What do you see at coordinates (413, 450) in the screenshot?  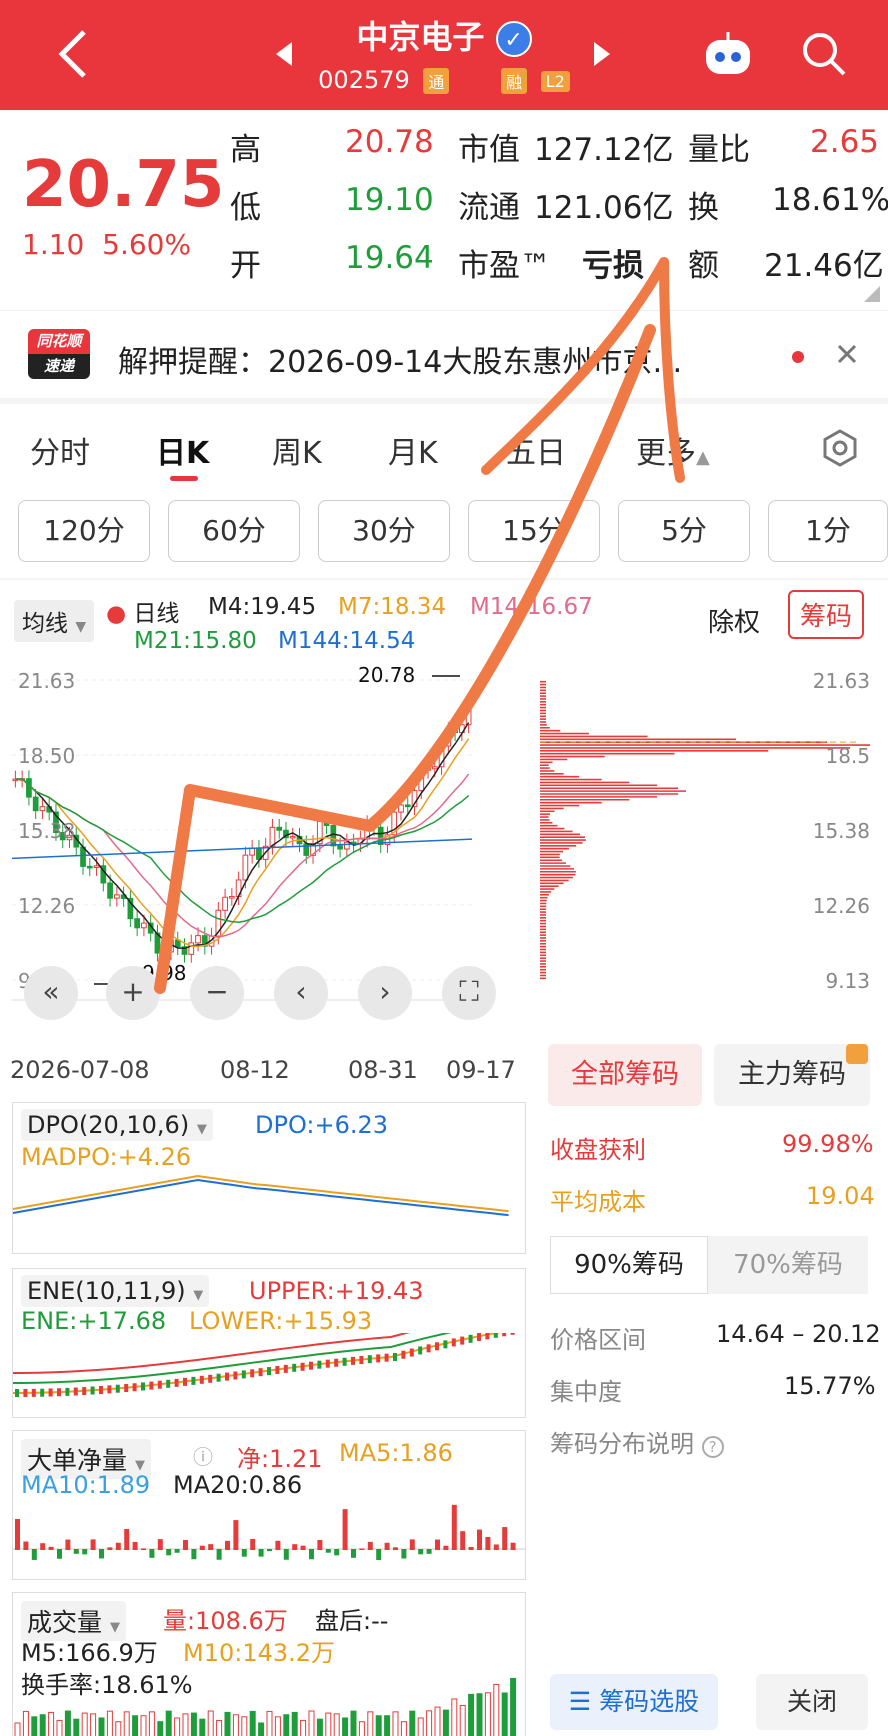 I see `tab-month-k: 月K` at bounding box center [413, 450].